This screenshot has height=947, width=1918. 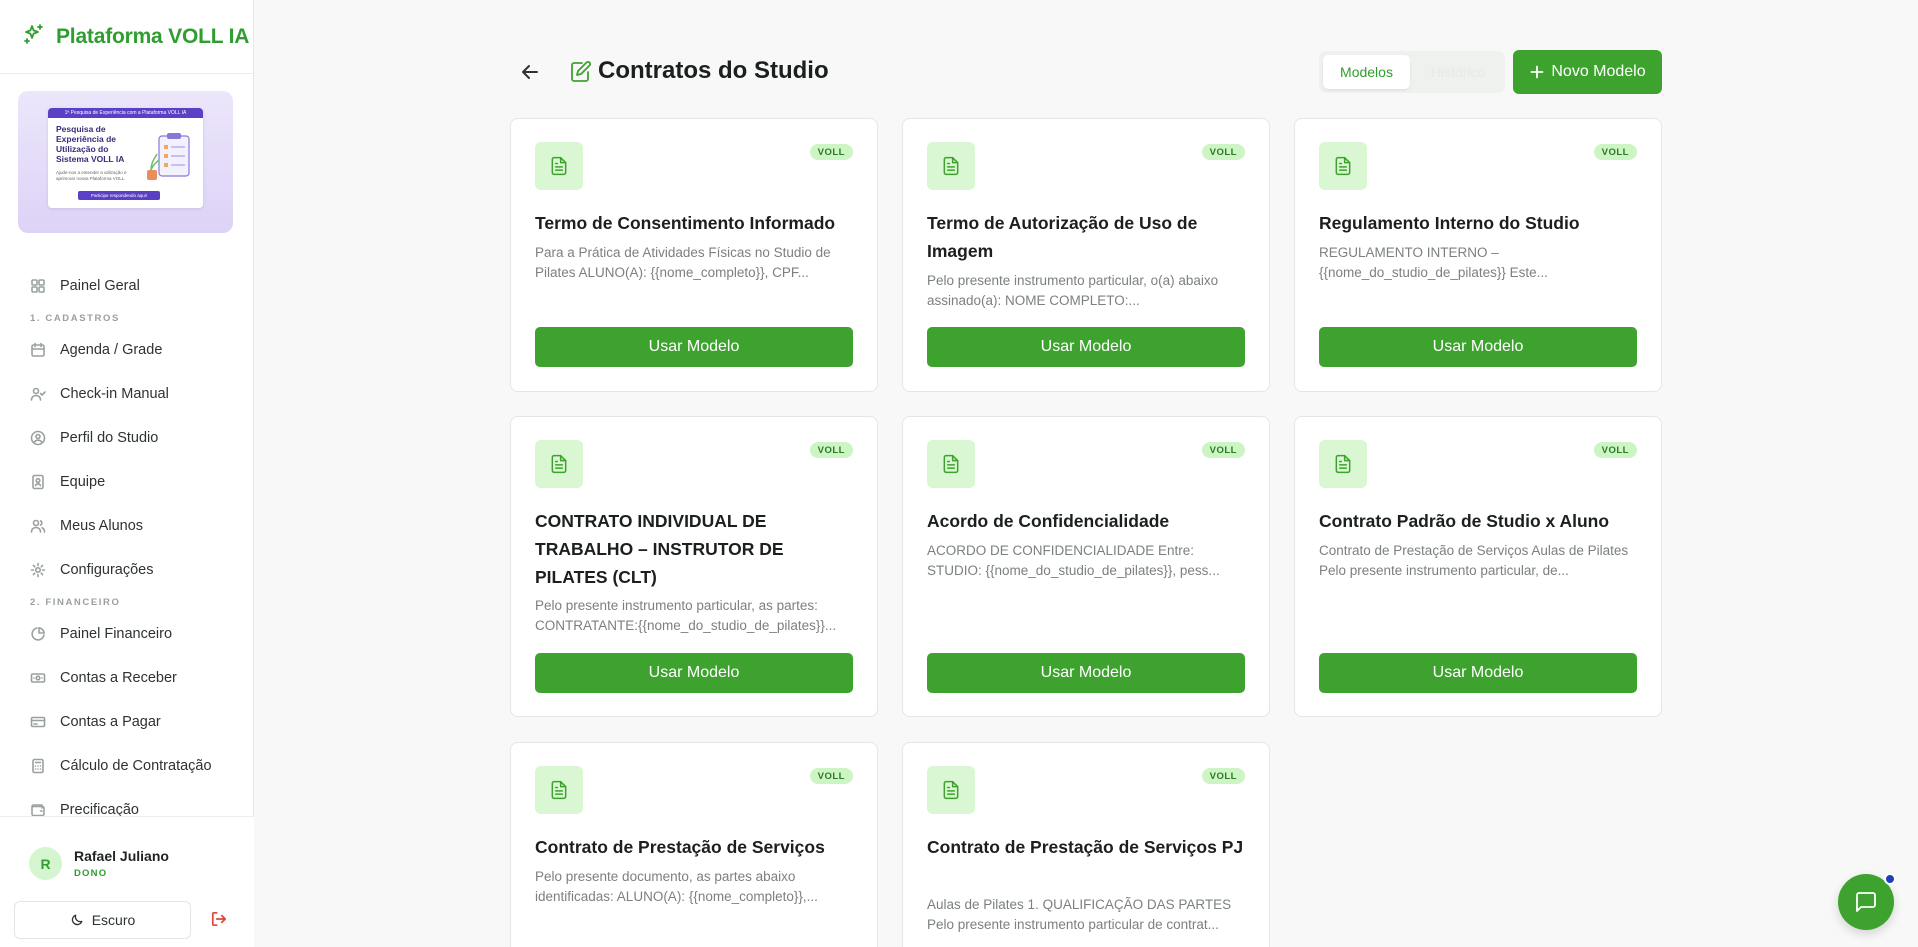 I want to click on card-title: Contrato de Prestação de Serviços, so click(x=680, y=847).